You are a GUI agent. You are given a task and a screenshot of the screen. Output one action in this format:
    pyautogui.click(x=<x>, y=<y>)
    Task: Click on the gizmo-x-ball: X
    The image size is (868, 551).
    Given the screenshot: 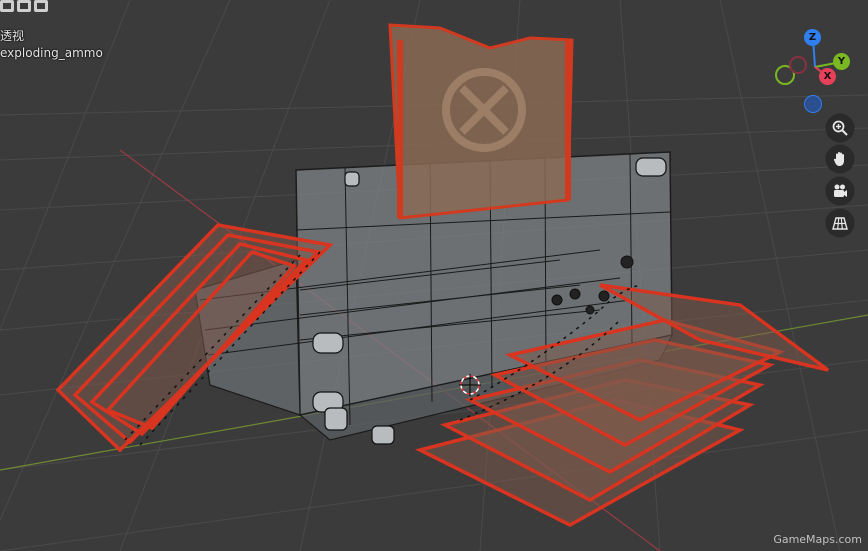 What is the action you would take?
    pyautogui.click(x=827, y=76)
    